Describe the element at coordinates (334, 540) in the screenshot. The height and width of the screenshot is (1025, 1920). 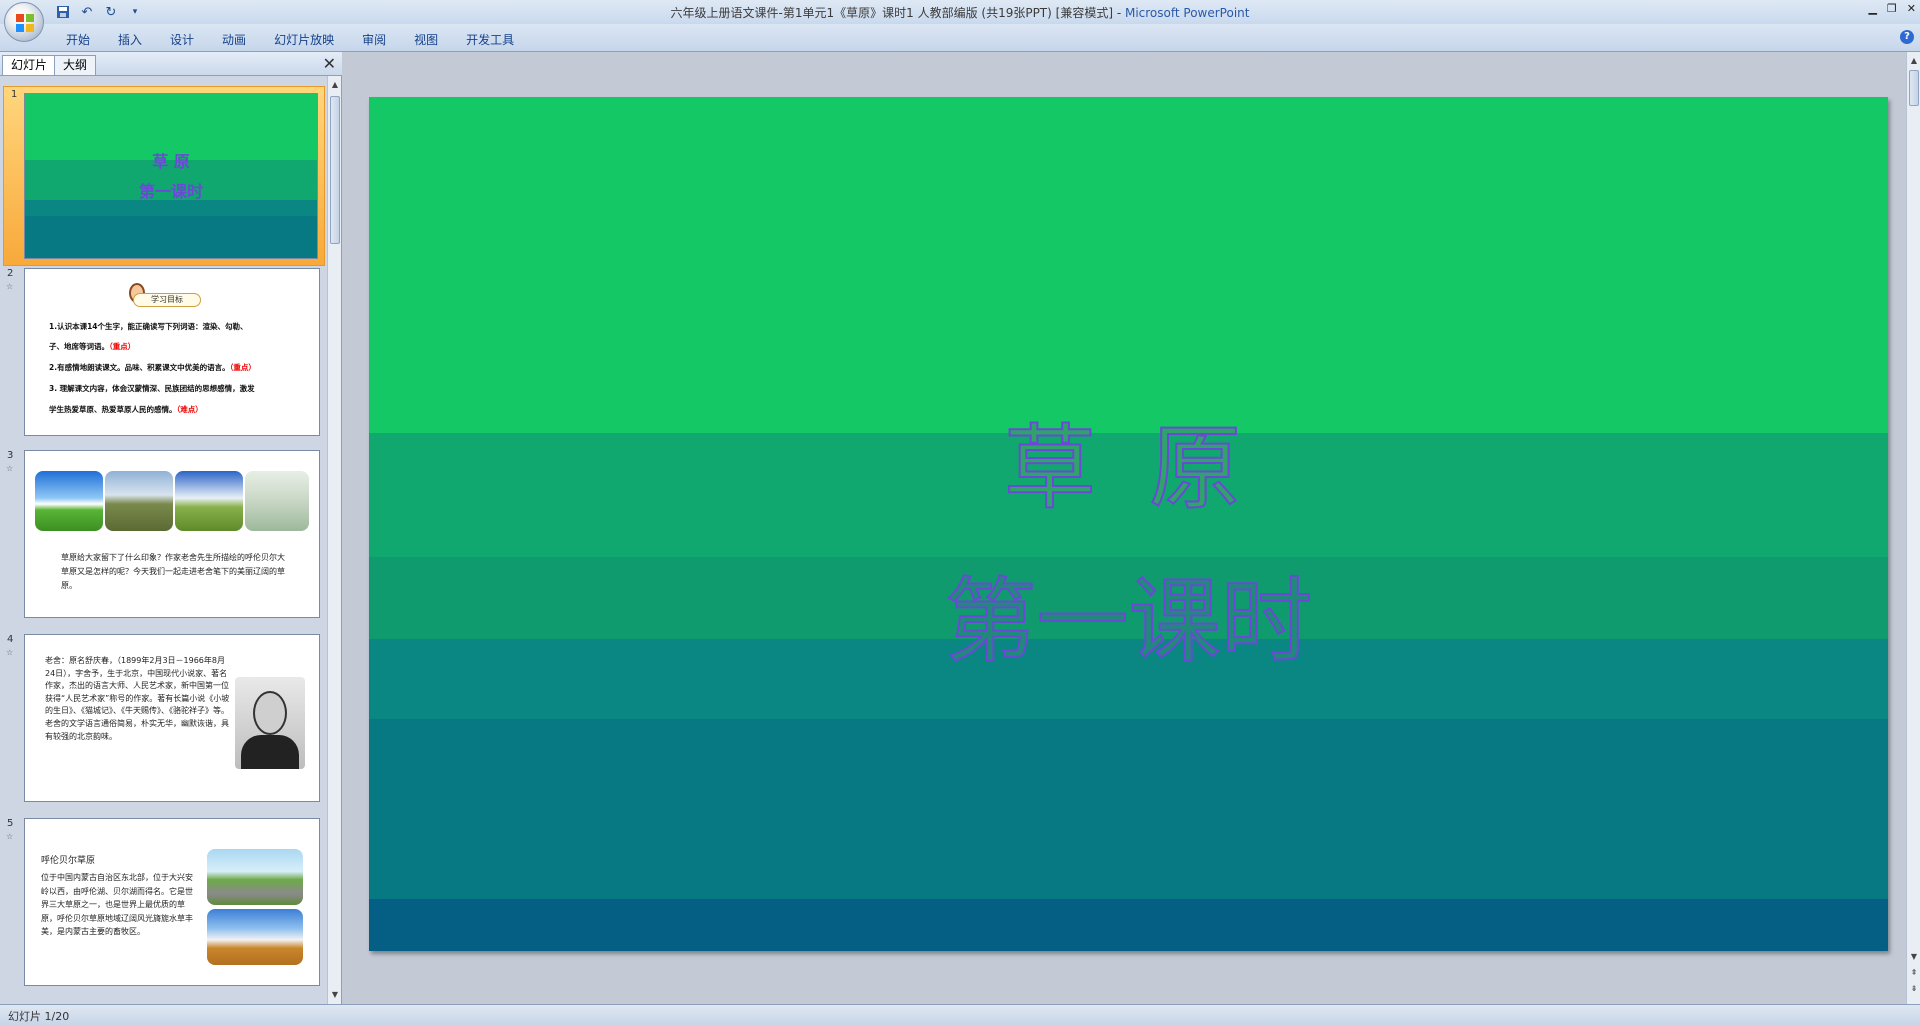
I see `thumbnail-scrollbar: ▲ ▼` at that location.